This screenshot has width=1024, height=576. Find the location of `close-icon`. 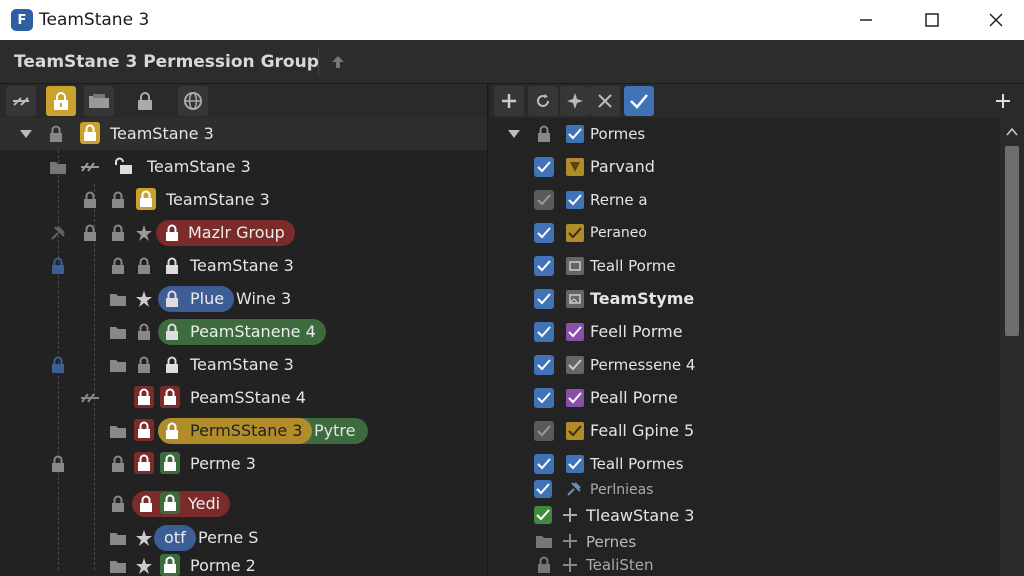

close-icon is located at coordinates (605, 101).